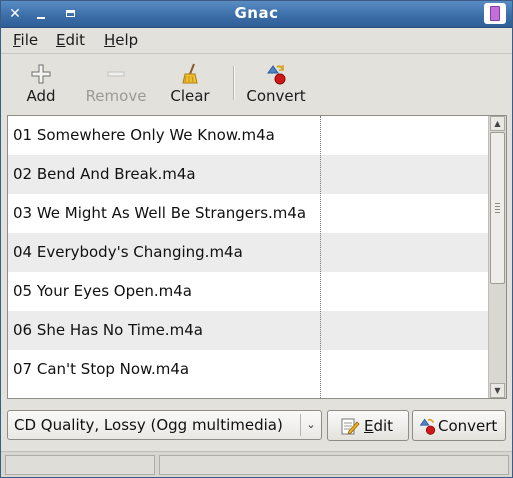 Image resolution: width=513 pixels, height=478 pixels. Describe the element at coordinates (276, 96) in the screenshot. I see `toolbar-convert-label: Convert` at that location.